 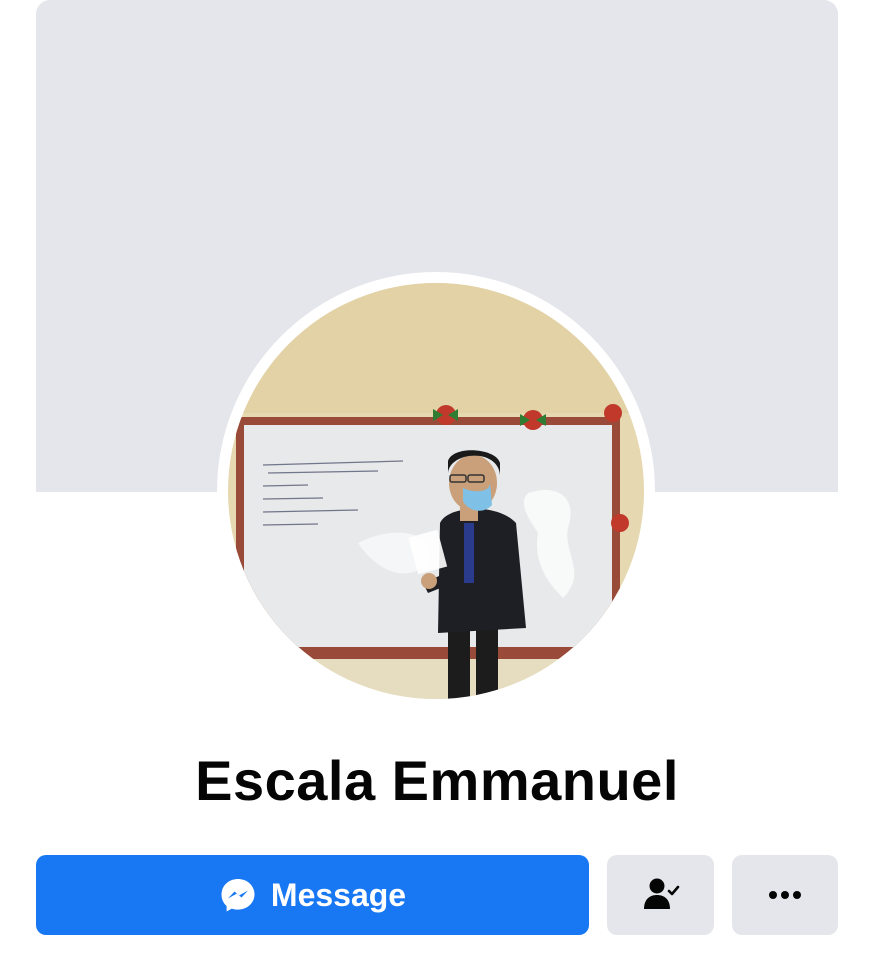 I want to click on friends-button, so click(x=660, y=895).